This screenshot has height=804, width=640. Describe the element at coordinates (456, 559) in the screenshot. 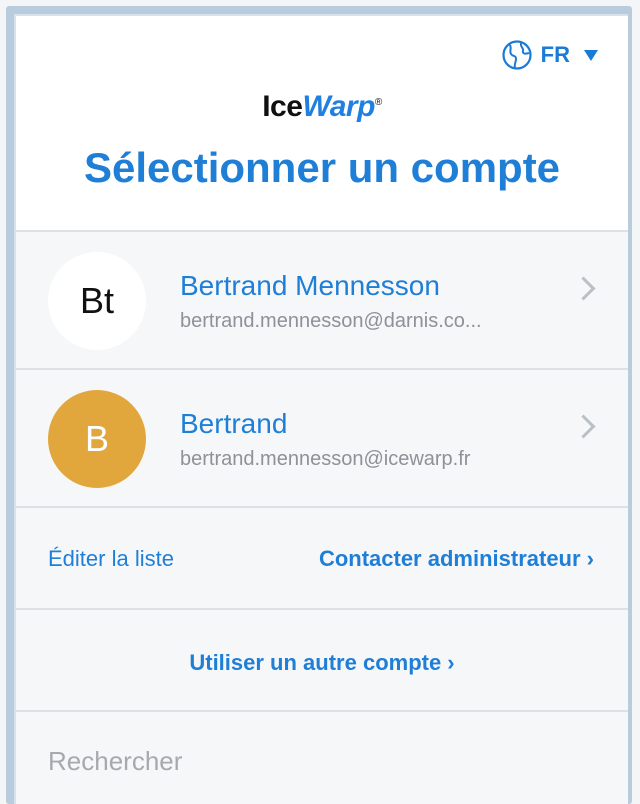

I see `contact-admin-link: Contacter administrateur ›` at that location.